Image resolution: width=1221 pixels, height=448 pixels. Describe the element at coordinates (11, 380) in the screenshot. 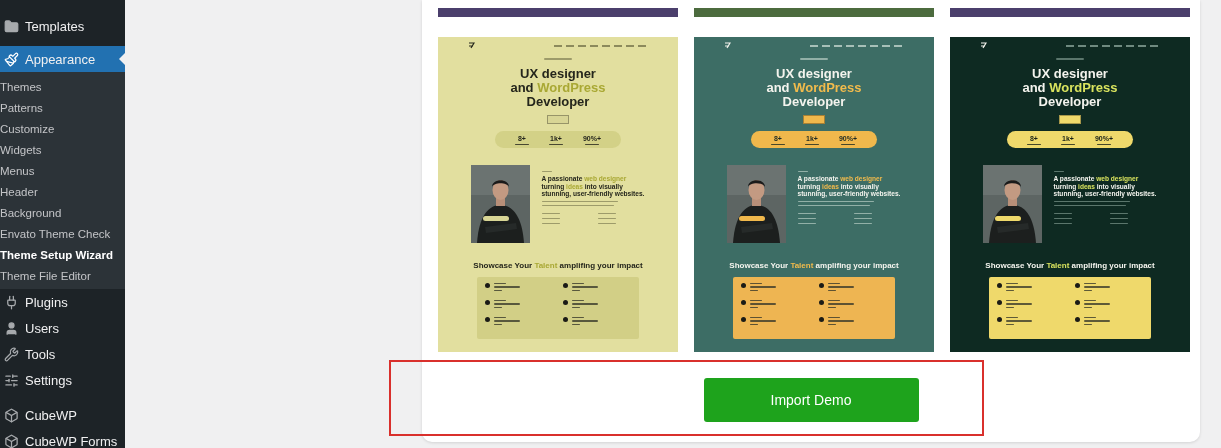

I see `sliders-icon` at that location.